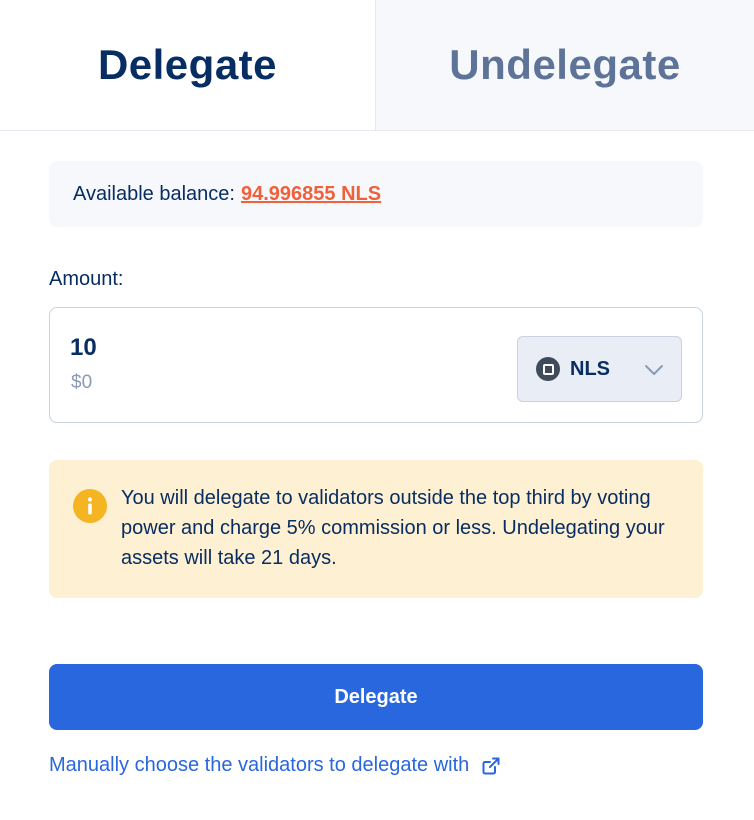 The height and width of the screenshot is (820, 754). Describe the element at coordinates (491, 766) in the screenshot. I see `external-link-icon` at that location.